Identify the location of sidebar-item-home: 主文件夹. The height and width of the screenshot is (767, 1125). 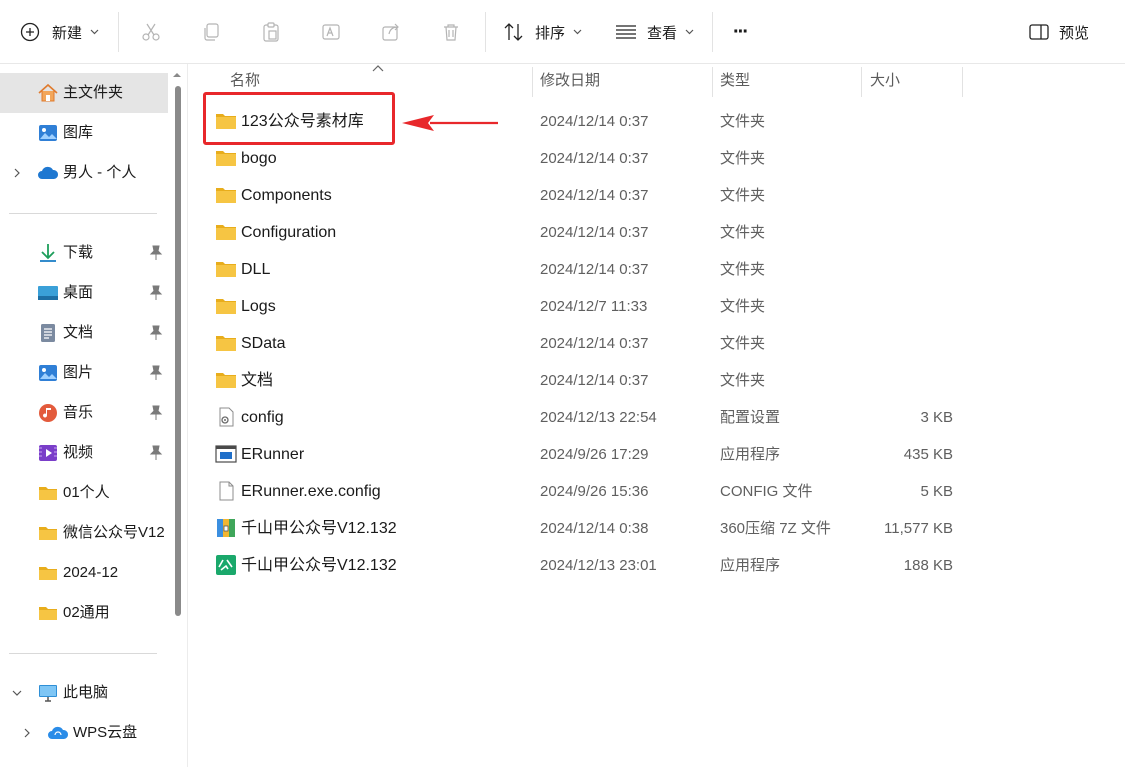
(84, 93).